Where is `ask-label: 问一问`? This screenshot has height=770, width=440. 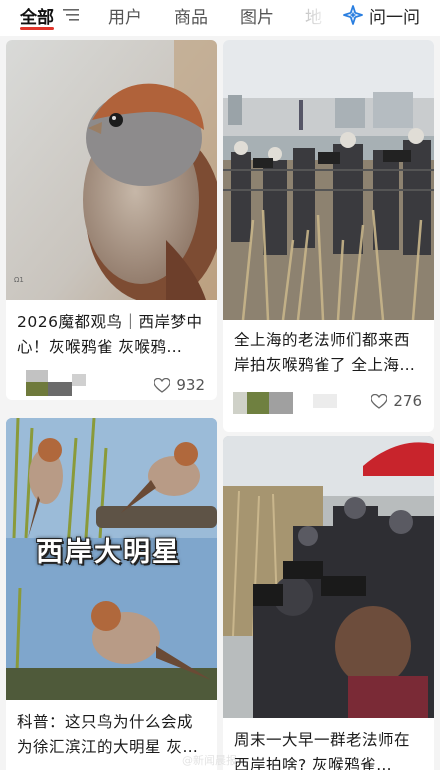
ask-label: 问一问 is located at coordinates (394, 17).